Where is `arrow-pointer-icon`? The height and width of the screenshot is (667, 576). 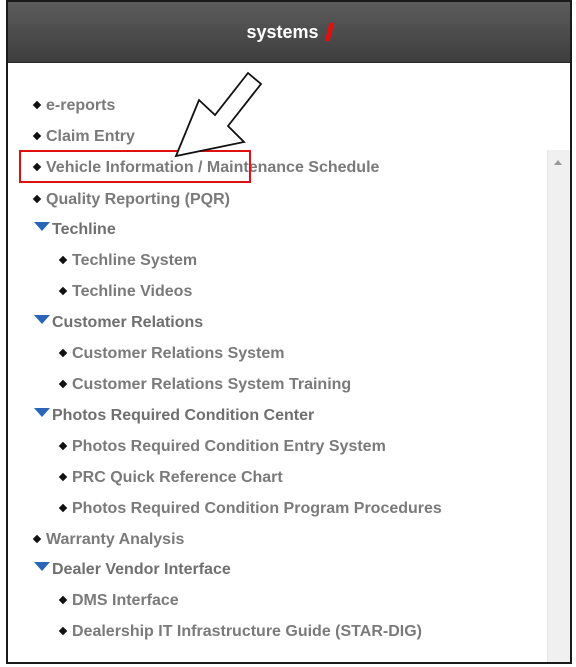
arrow-pointer-icon is located at coordinates (218, 114).